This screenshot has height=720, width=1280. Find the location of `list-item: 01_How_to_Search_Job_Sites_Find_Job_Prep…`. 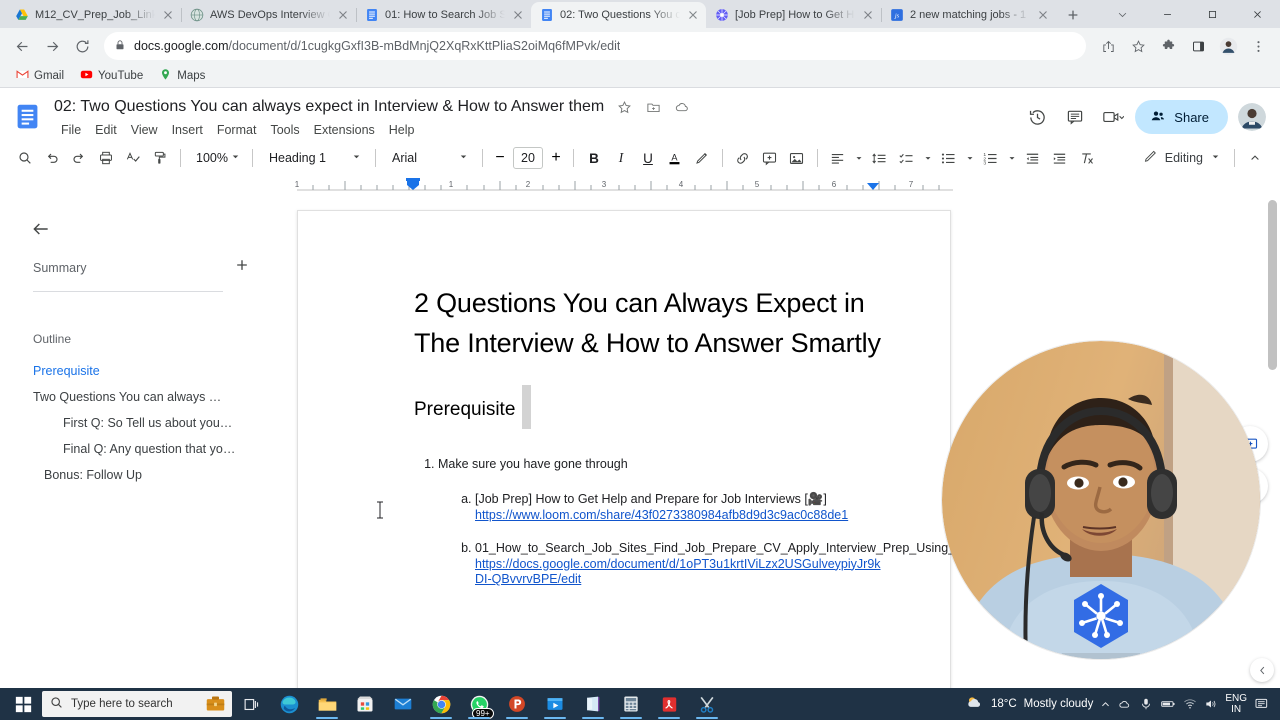

list-item: 01_How_to_Search_Job_Sites_Find_Job_Prep… is located at coordinates (781, 564).